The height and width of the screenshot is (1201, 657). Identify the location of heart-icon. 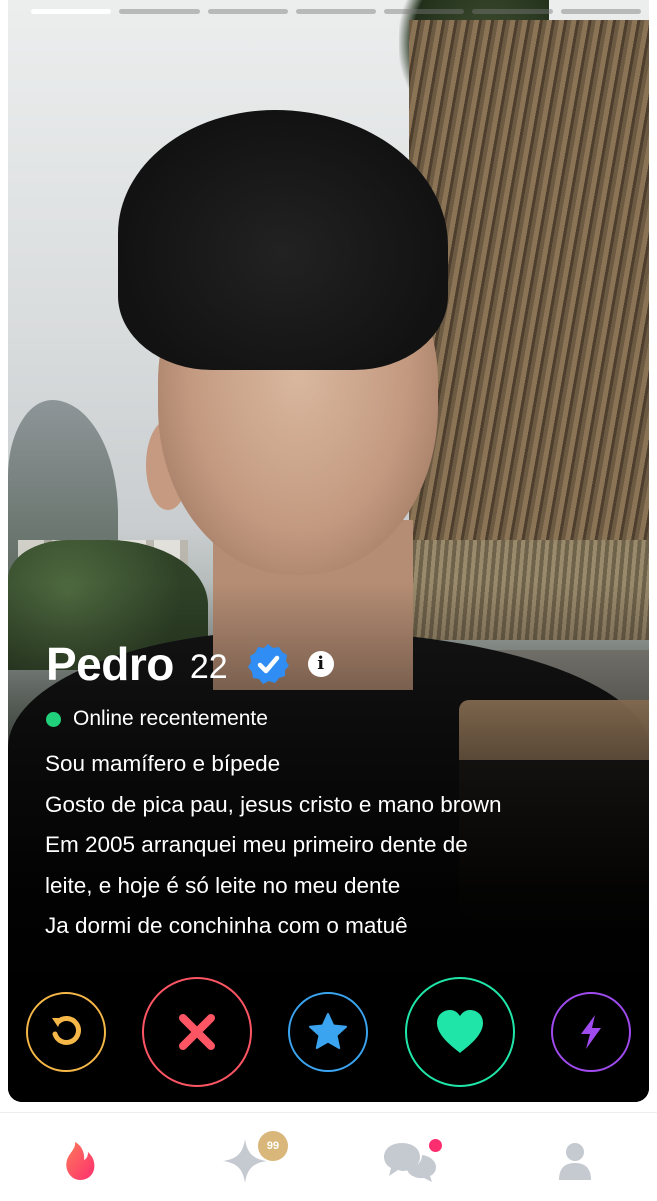
(460, 1031).